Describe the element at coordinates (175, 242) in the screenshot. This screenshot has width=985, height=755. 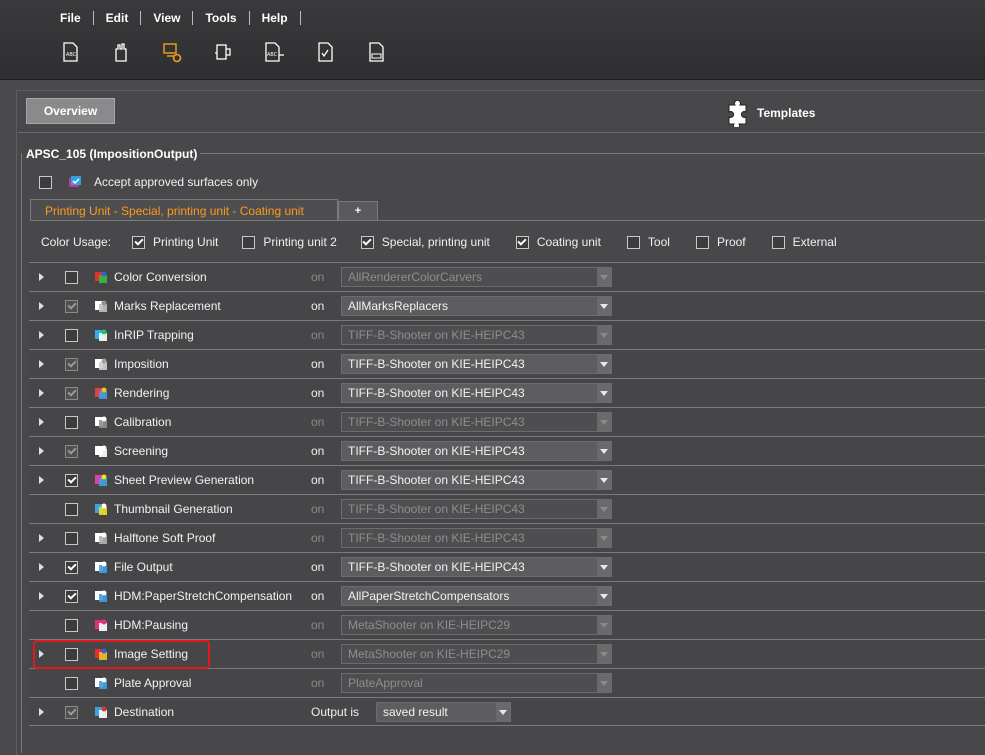
I see `color-usage-printing-unit: Printing Unit` at that location.